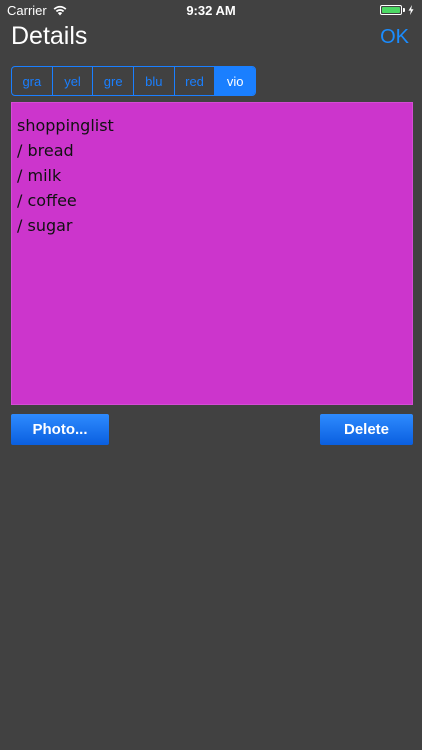  Describe the element at coordinates (411, 10) in the screenshot. I see `charging-bolt-icon` at that location.